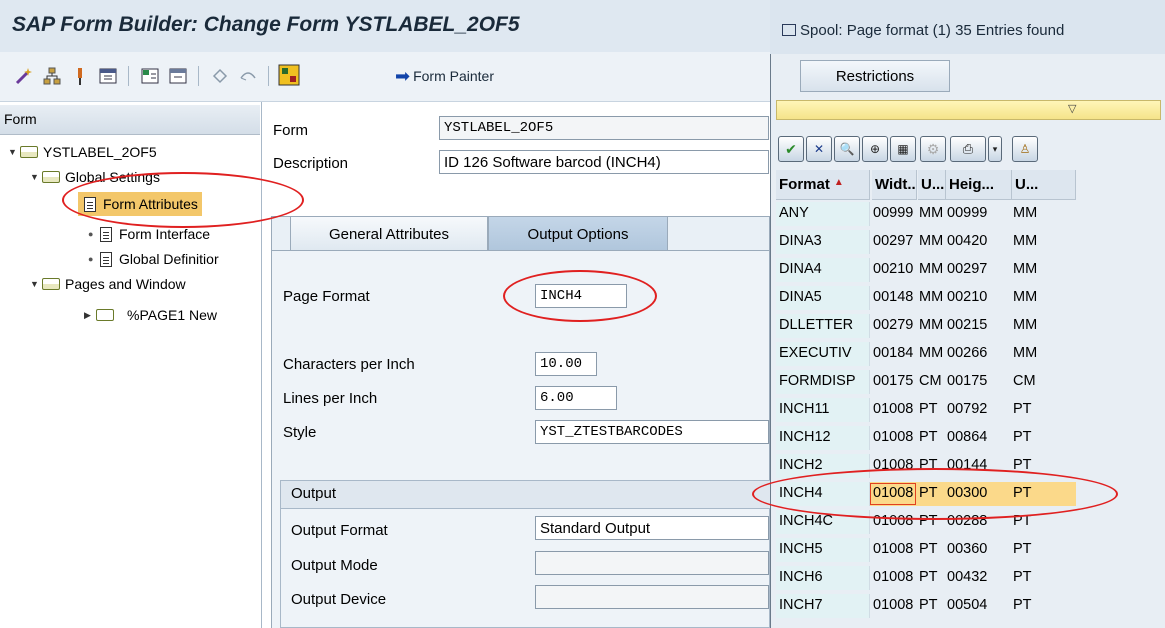 This screenshot has width=1165, height=628. Describe the element at coordinates (52, 76) in the screenshot. I see `hierarchy-icon` at that location.